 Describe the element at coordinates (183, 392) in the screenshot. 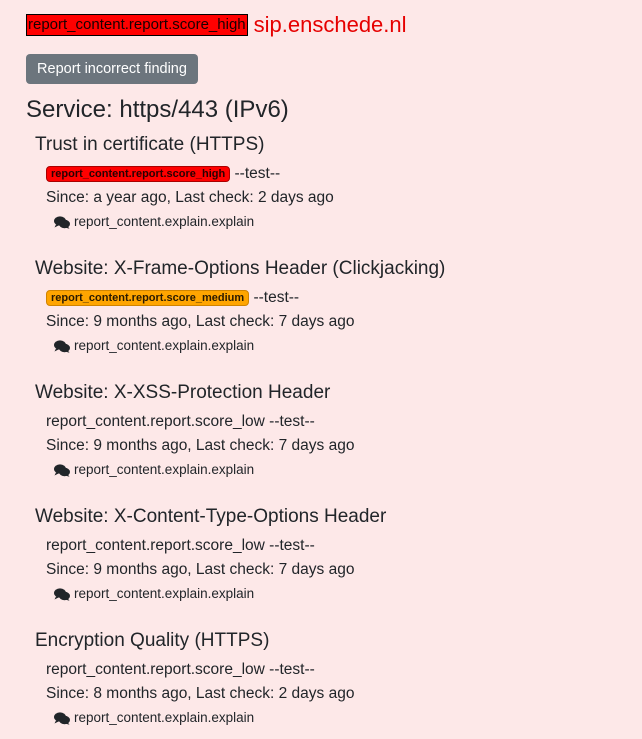

I see `finding-title: Website: X-XSS-Protection Header` at that location.